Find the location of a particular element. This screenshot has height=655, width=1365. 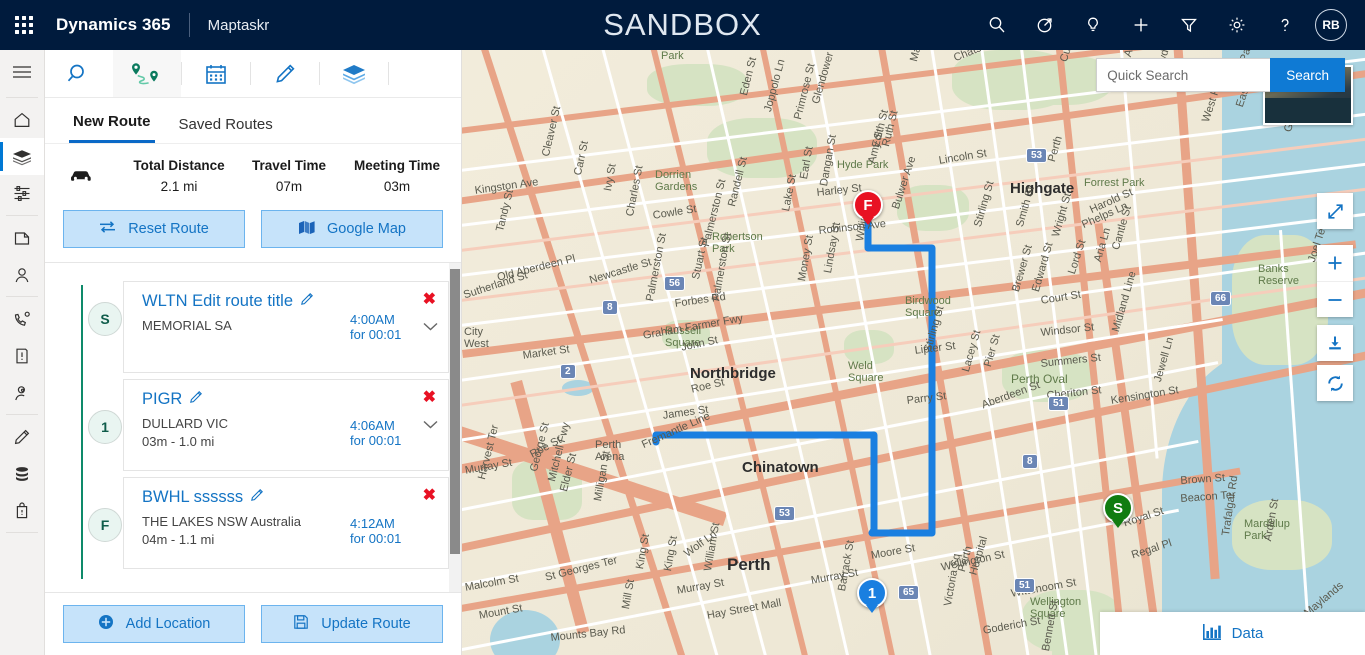

stop-times: 4:00AM for 00:01 is located at coordinates (375, 327).